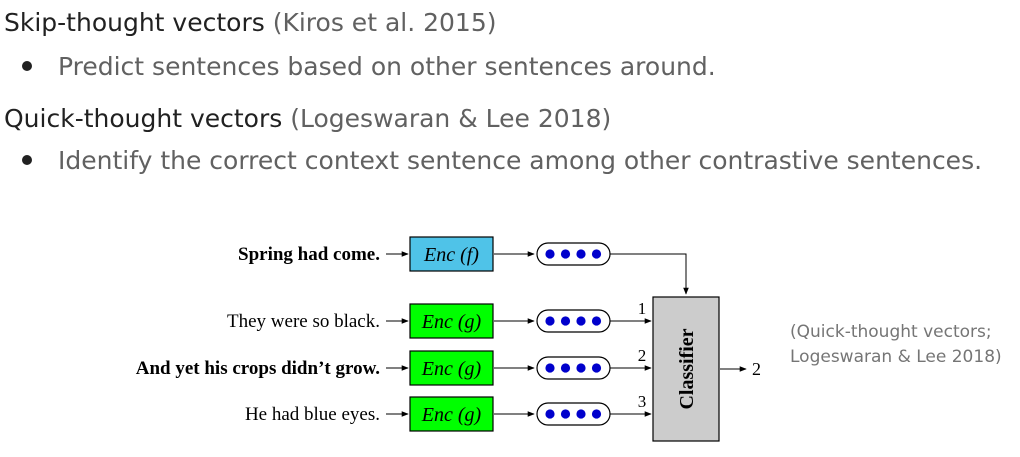 The height and width of the screenshot is (457, 1020). What do you see at coordinates (258, 368) in the screenshot?
I see `sentence-label: And yet his crops didn’t grow.` at bounding box center [258, 368].